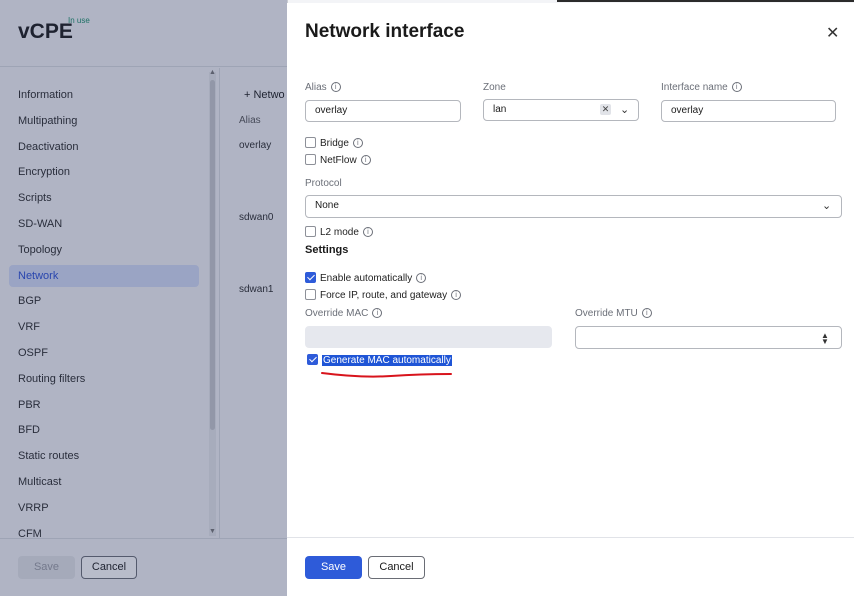  Describe the element at coordinates (701, 87) in the screenshot. I see `interface-name-label: Interface name i` at that location.